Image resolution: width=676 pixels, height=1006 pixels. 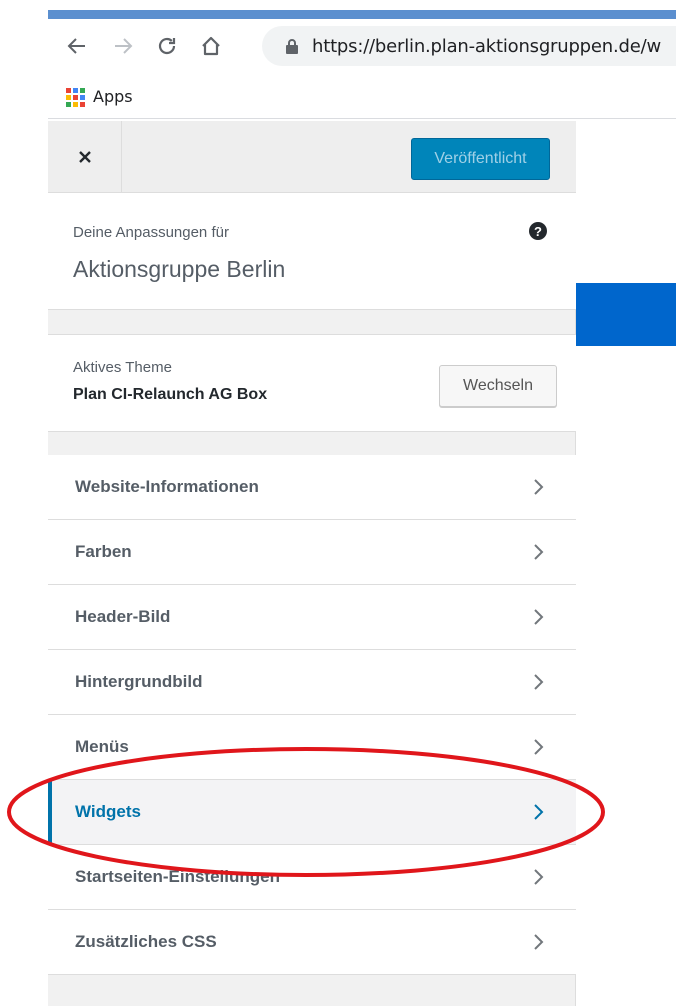 I want to click on forward-icon, so click(x=124, y=46).